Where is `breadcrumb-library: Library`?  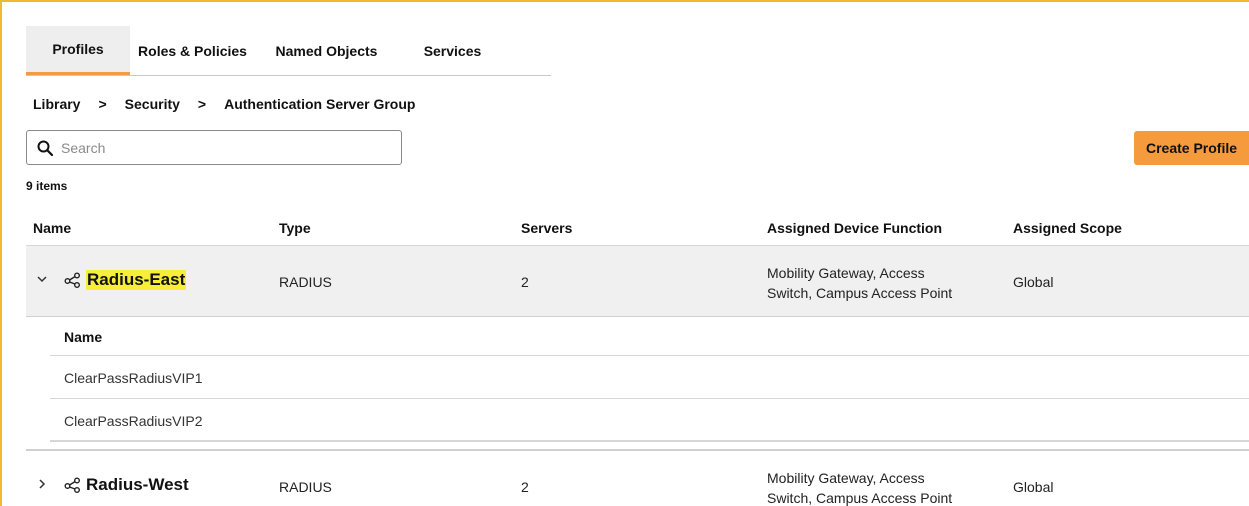 breadcrumb-library: Library is located at coordinates (56, 104).